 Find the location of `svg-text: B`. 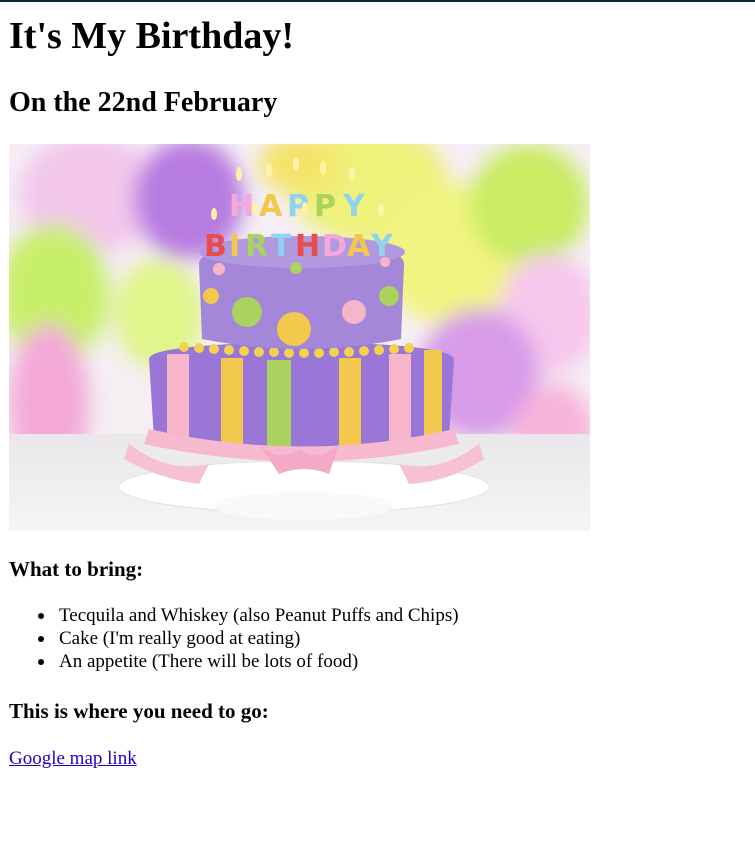

svg-text: B is located at coordinates (215, 246).